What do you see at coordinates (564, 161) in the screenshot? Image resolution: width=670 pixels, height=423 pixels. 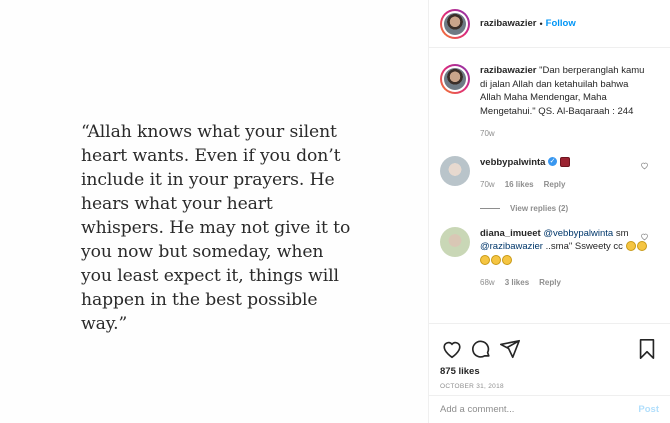 I see `red-heart-emoji` at bounding box center [564, 161].